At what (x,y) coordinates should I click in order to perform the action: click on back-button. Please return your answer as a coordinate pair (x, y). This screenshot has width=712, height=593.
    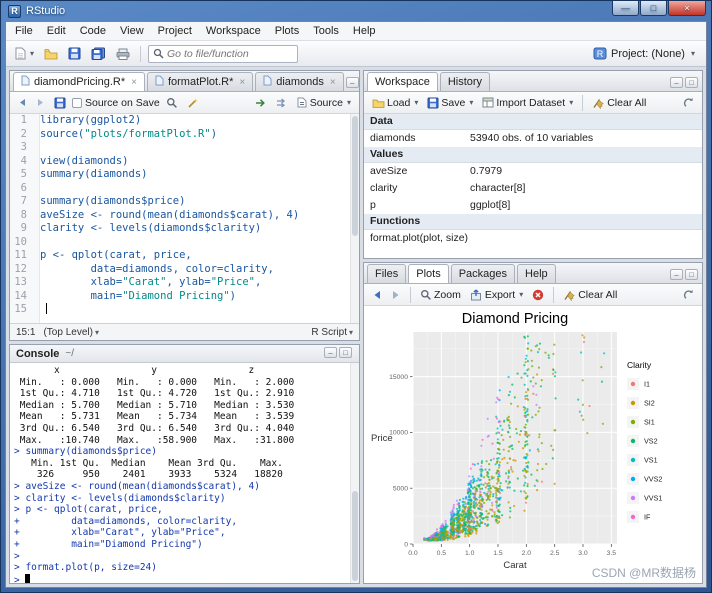
    Looking at the image, I should click on (22, 102).